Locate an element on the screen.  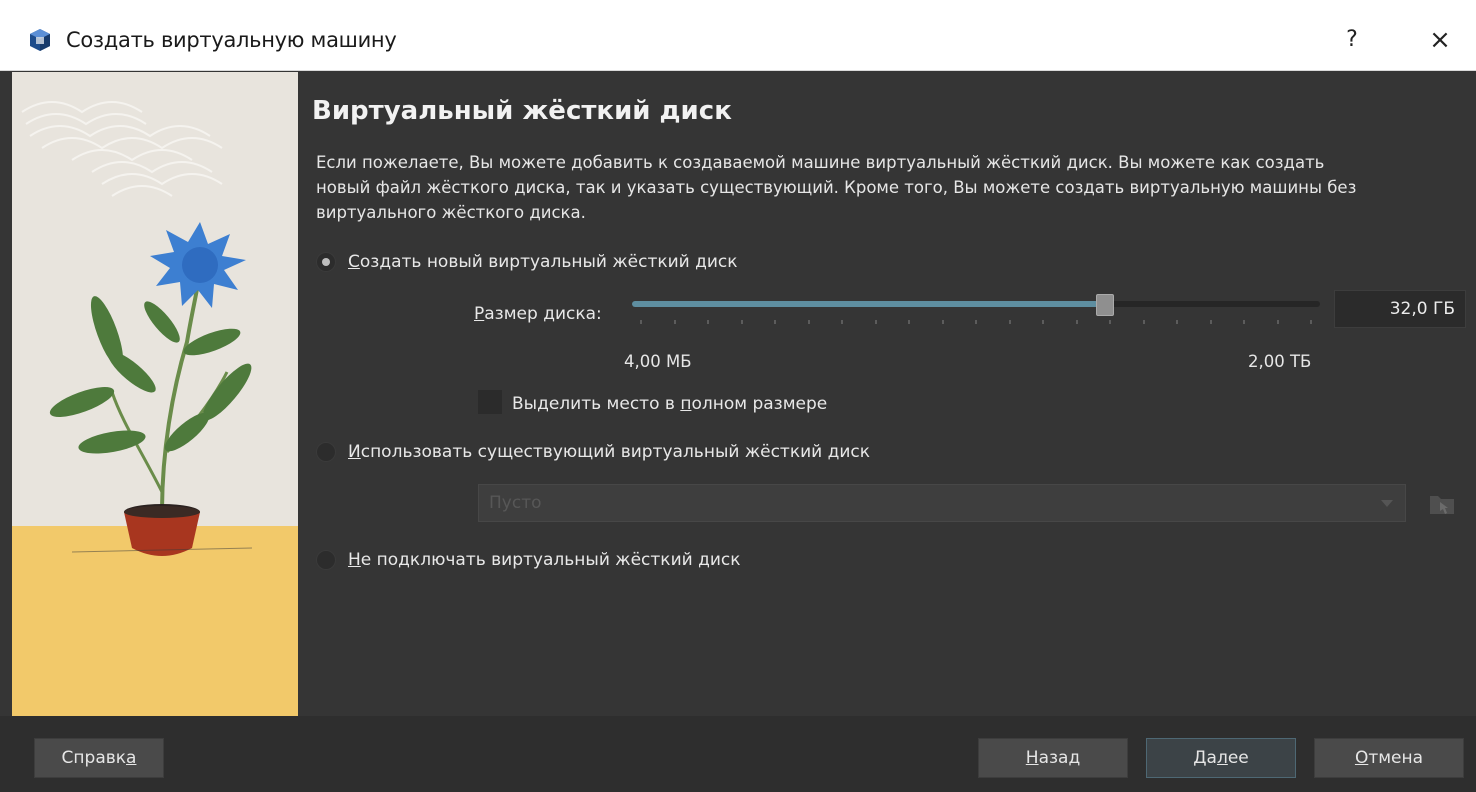
disk-size-max-label: 2,00 ТБ is located at coordinates (1280, 361).